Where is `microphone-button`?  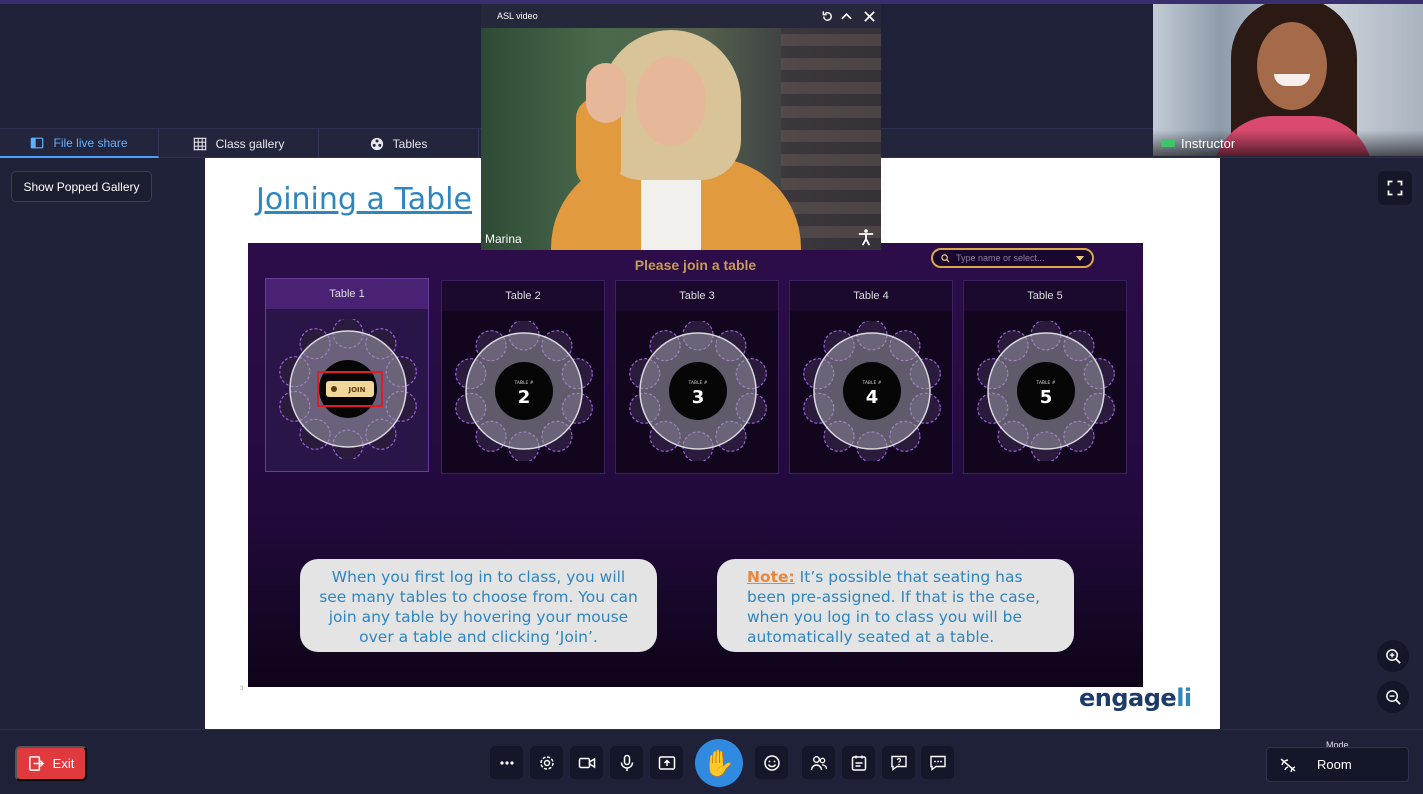
microphone-button is located at coordinates (626, 762).